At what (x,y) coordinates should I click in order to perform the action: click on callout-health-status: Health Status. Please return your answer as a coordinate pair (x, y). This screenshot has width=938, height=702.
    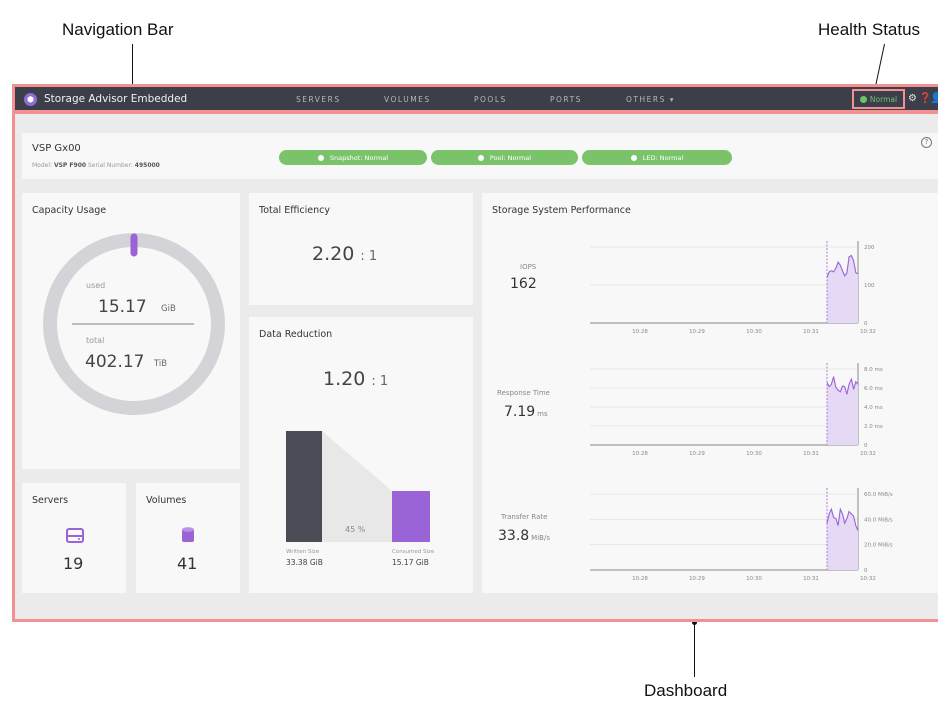
    Looking at the image, I should click on (869, 29).